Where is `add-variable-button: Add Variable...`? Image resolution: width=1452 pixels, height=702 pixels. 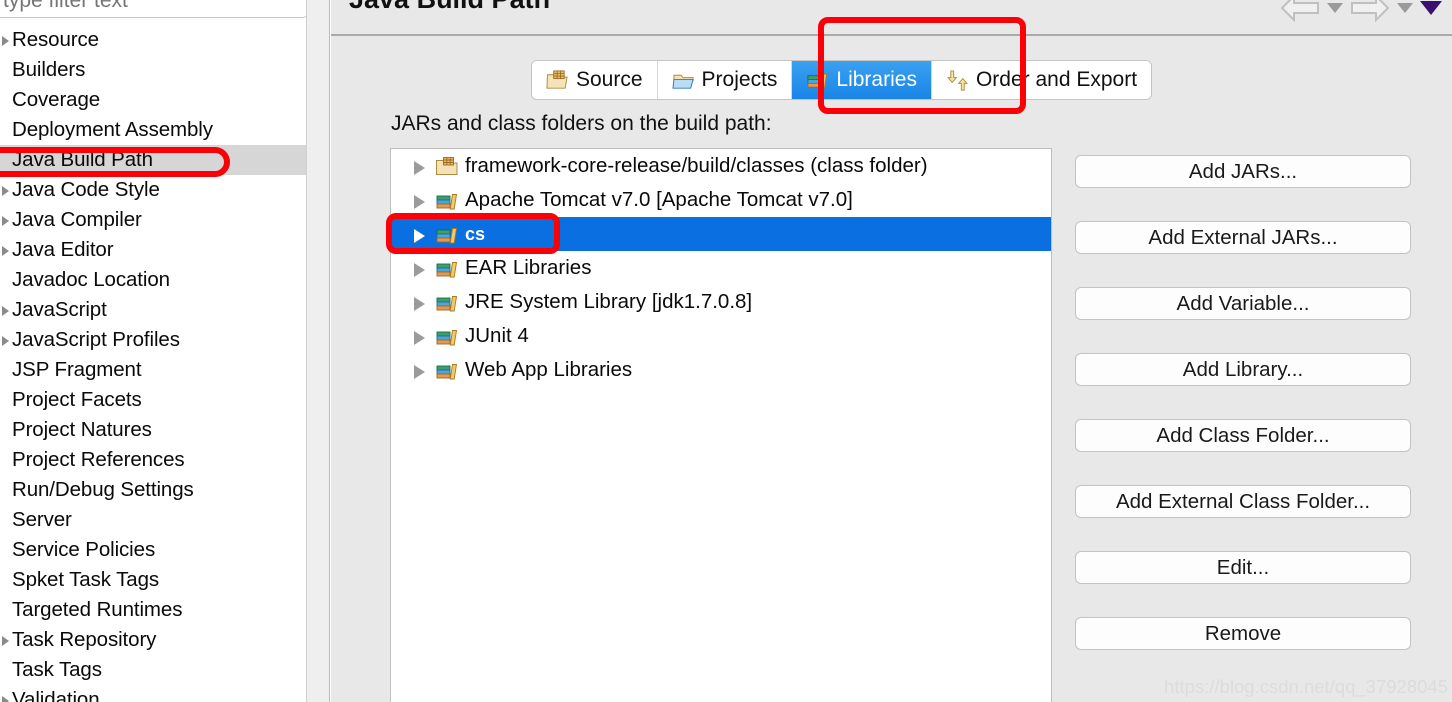 add-variable-button: Add Variable... is located at coordinates (1243, 303).